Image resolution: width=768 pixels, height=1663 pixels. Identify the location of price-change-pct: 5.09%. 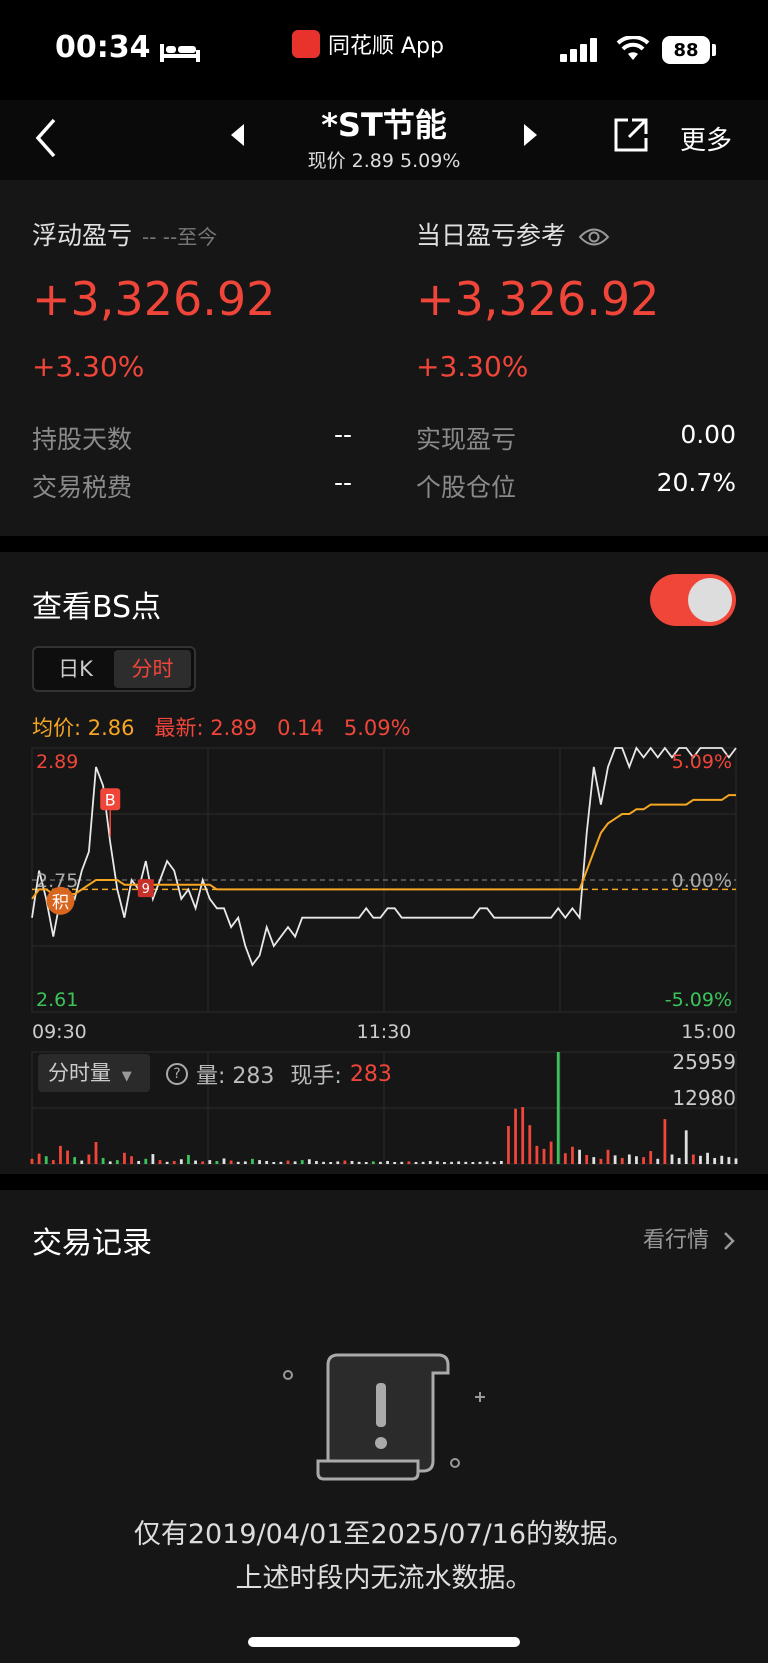
(377, 728).